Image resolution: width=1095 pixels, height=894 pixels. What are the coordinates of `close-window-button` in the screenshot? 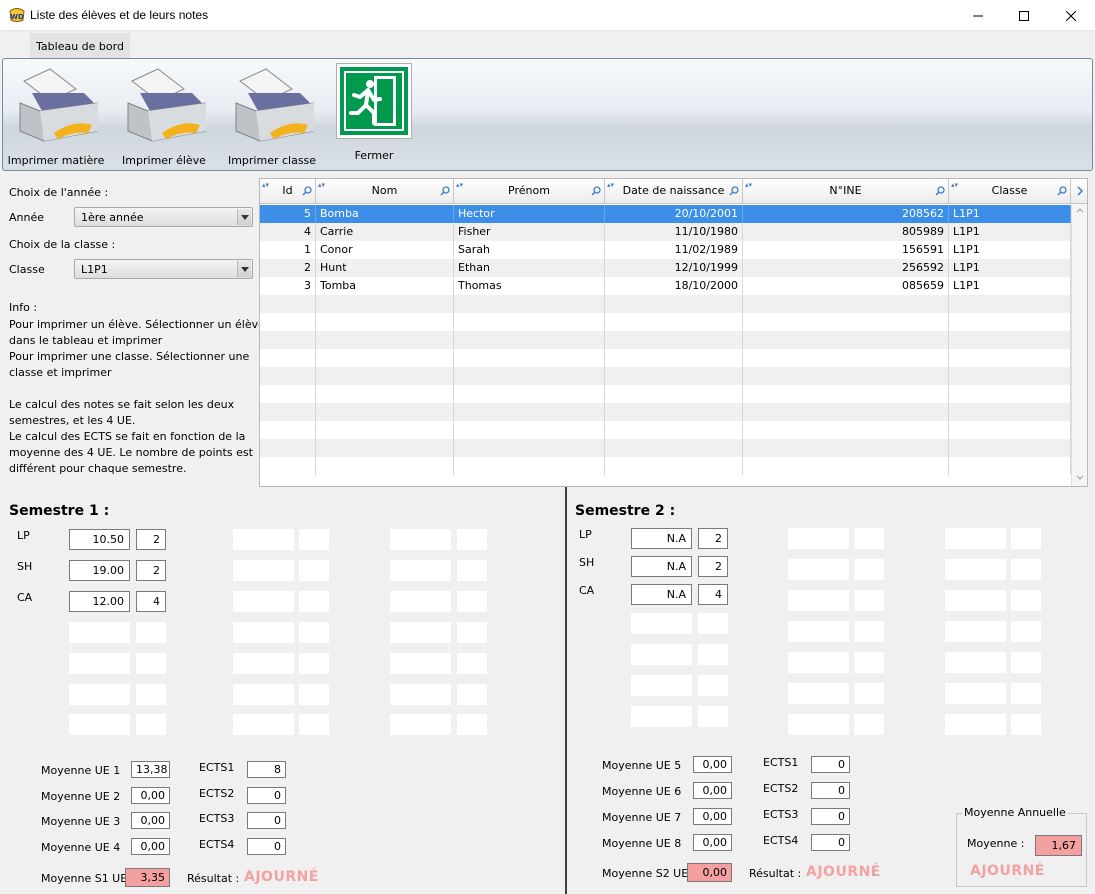 It's located at (1071, 15).